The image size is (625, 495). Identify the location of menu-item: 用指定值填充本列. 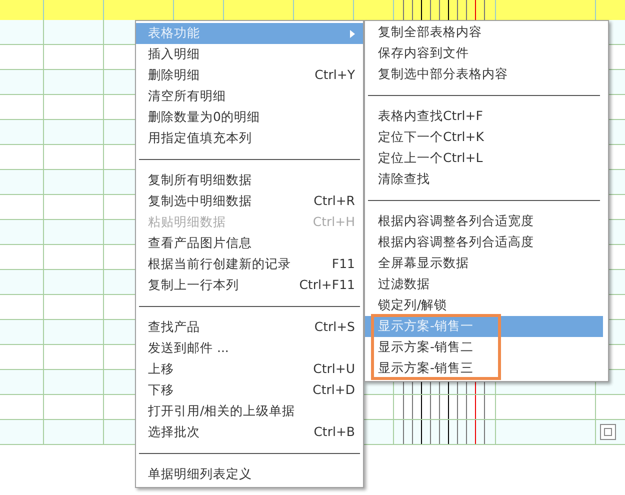
(249, 138).